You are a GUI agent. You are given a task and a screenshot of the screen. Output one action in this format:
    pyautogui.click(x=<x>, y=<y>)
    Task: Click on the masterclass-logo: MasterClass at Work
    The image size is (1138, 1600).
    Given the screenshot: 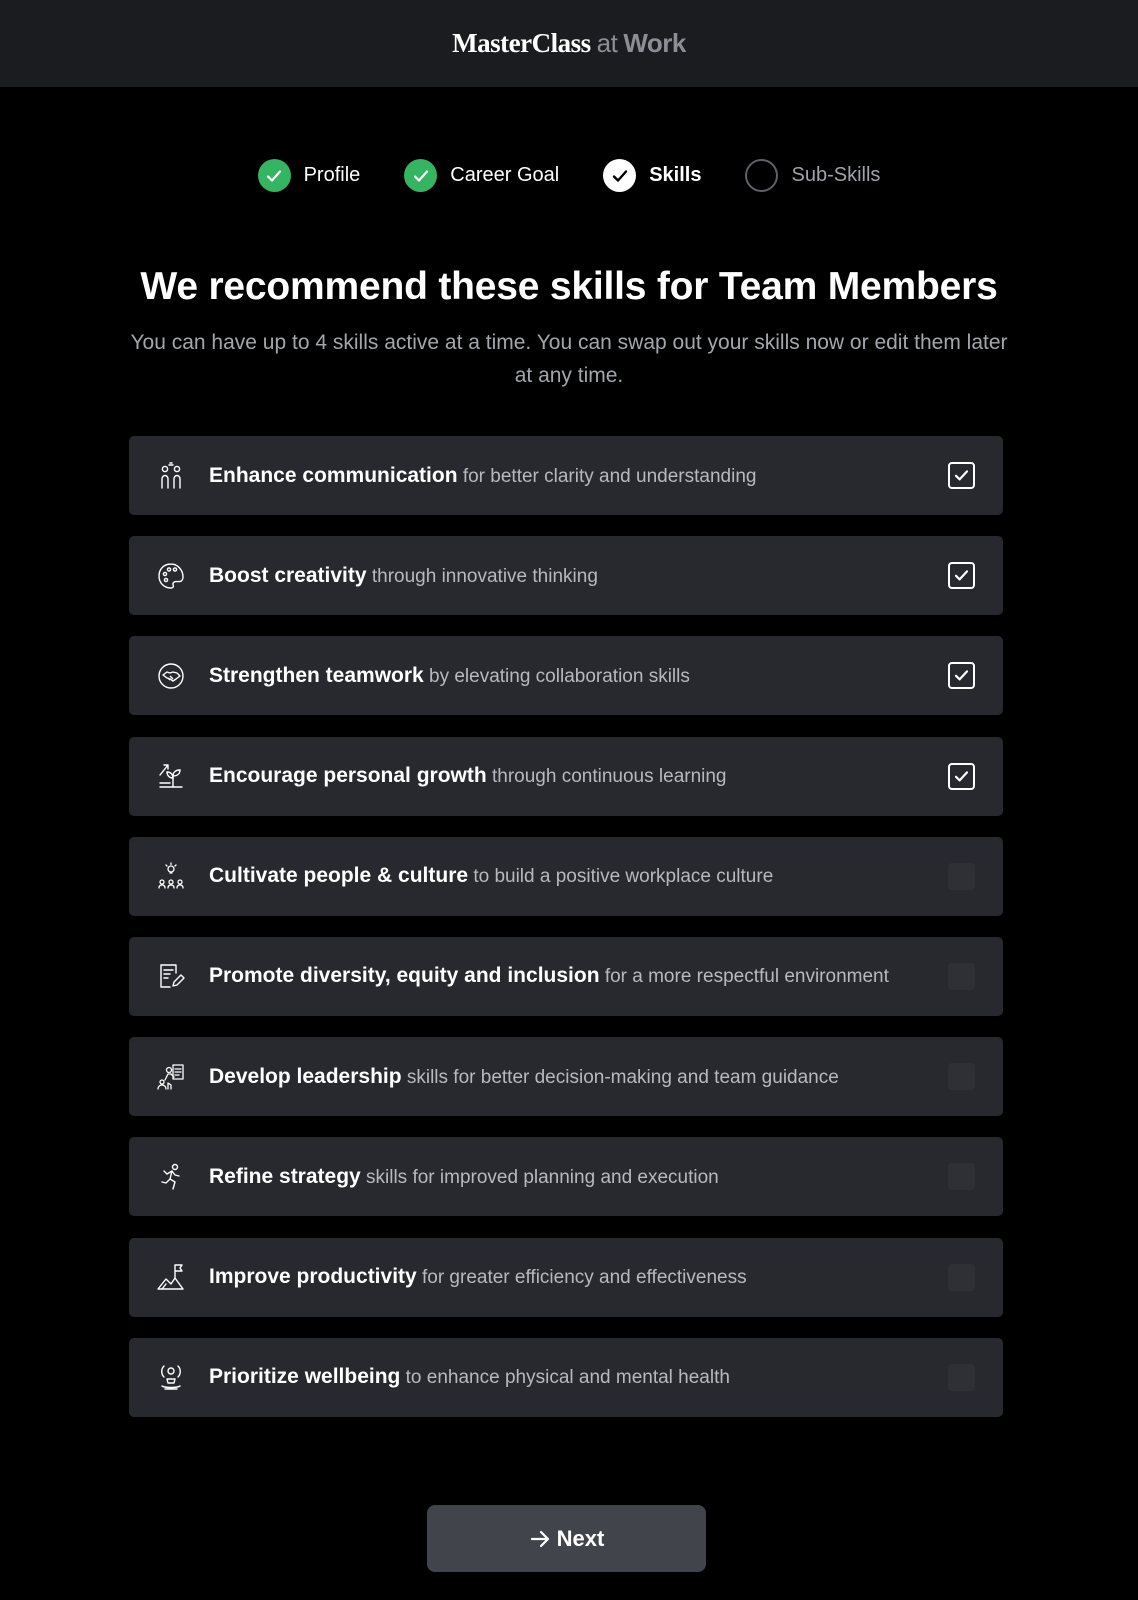 What is the action you would take?
    pyautogui.click(x=569, y=43)
    